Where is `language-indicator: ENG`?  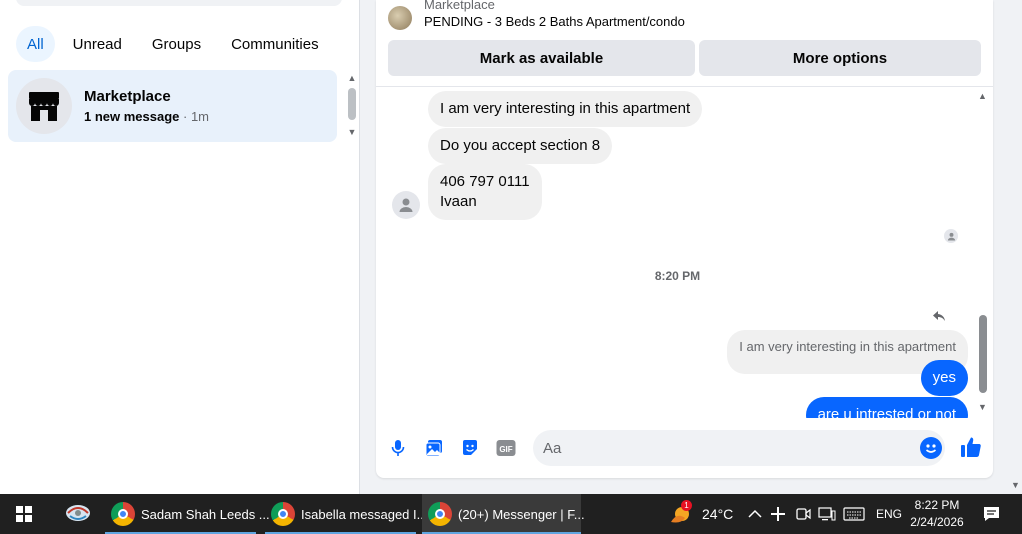 language-indicator: ENG is located at coordinates (889, 514).